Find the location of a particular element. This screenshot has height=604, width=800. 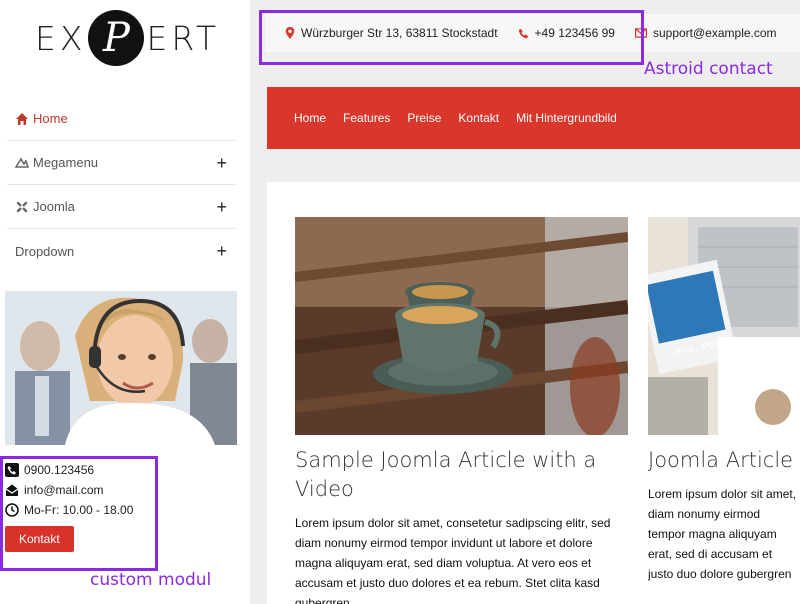

article-title: Joomla Article w is located at coordinates (724, 460).